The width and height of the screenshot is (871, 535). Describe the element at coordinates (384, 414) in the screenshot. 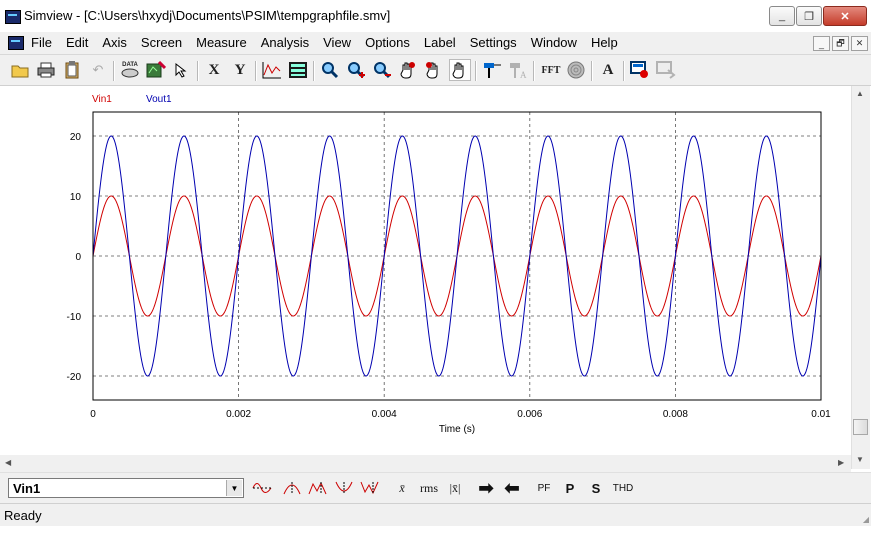

I see `x-tick-label: 0.004` at that location.